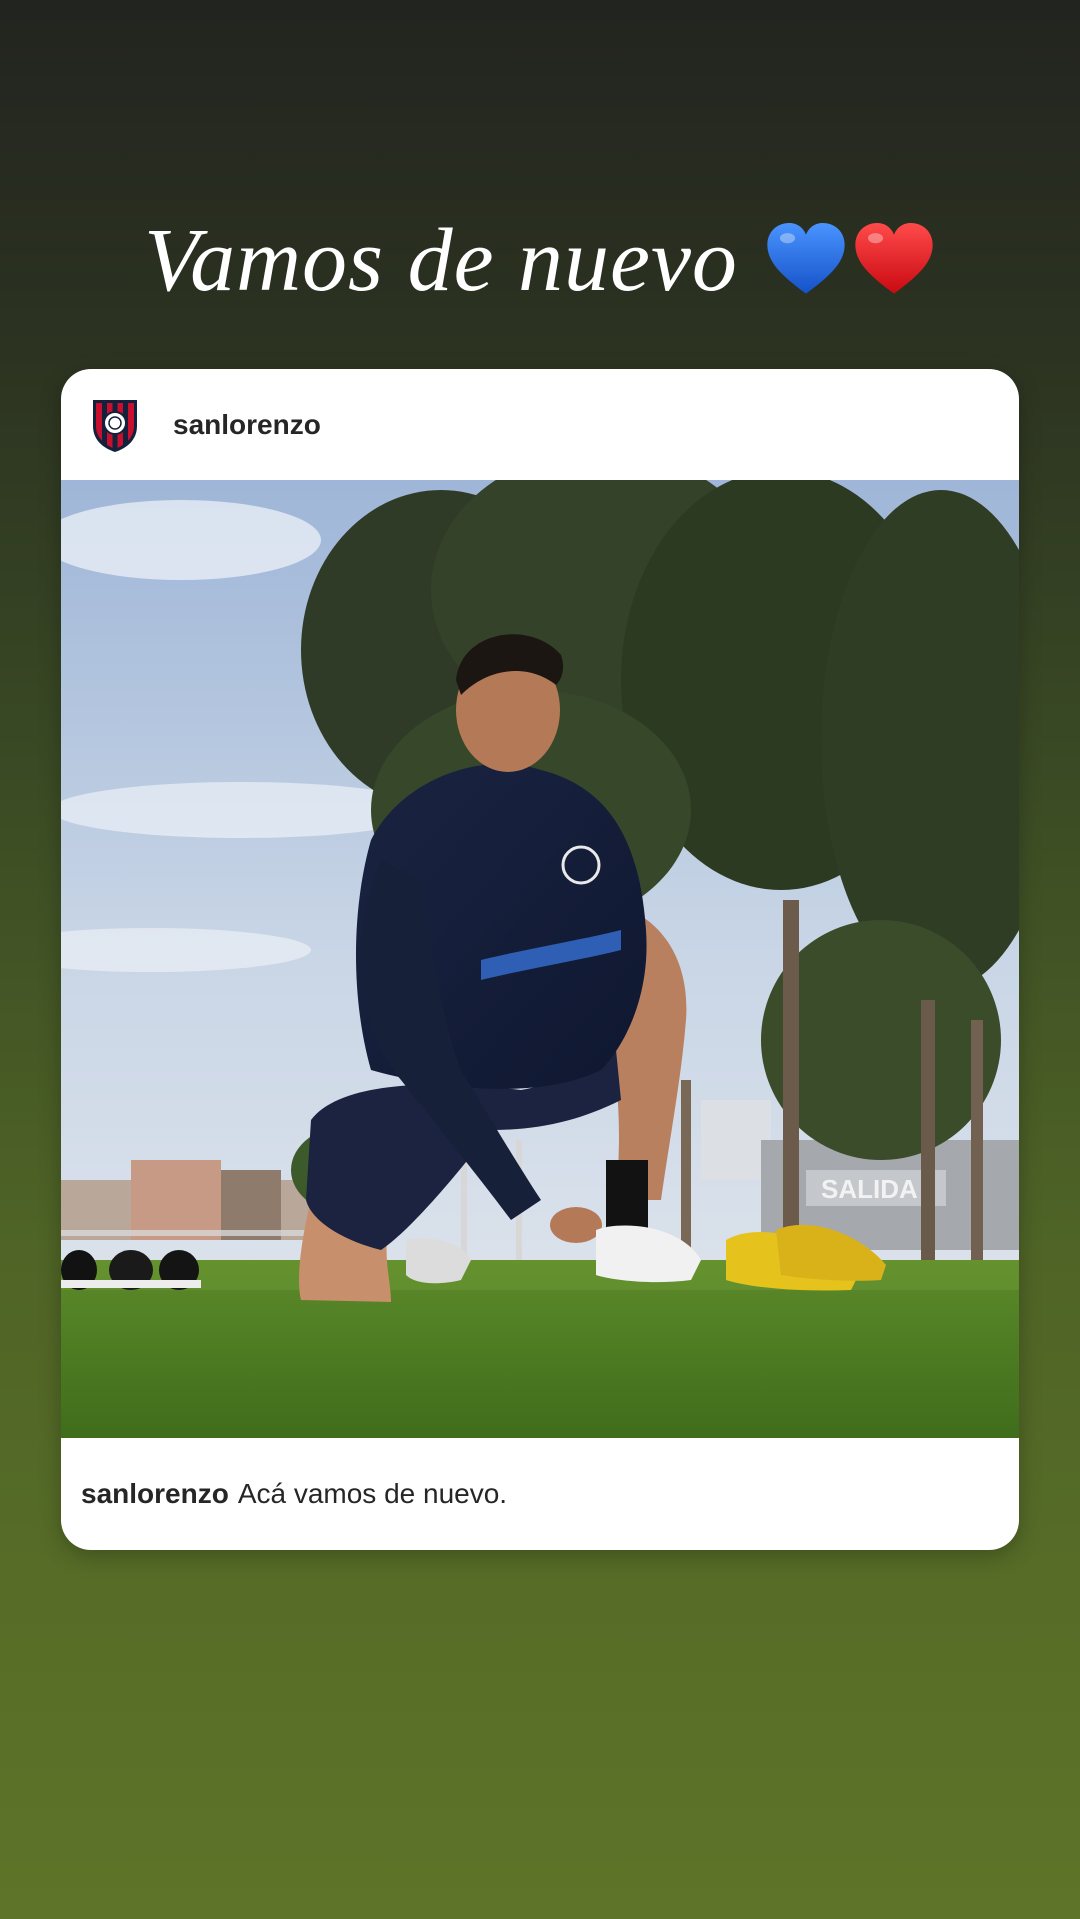 The width and height of the screenshot is (1080, 1919). I want to click on story-caption: Vamos de nuevo, so click(540, 260).